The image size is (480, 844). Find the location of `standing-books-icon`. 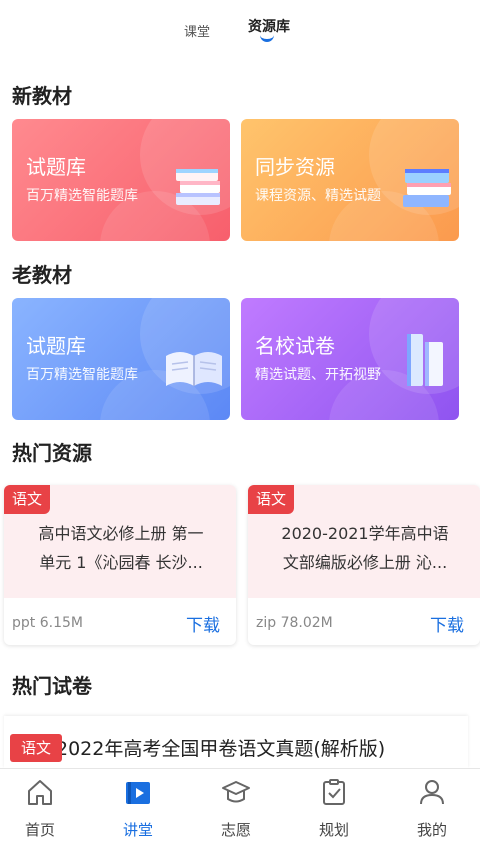

standing-books-icon is located at coordinates (425, 360).